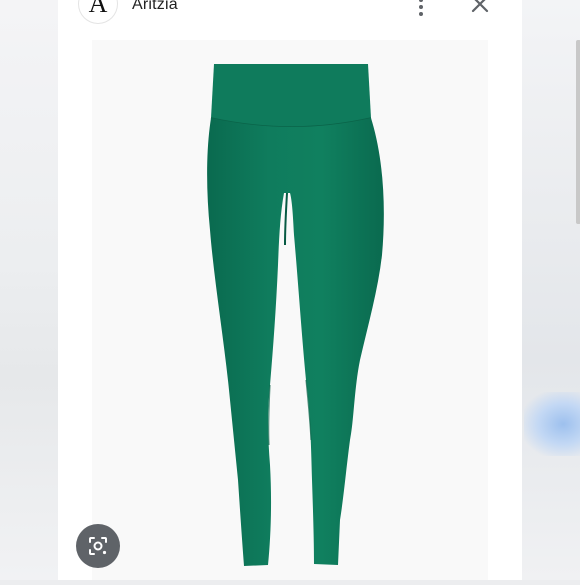 This screenshot has height=585, width=580. I want to click on site-name: Aritzia, so click(155, 7).